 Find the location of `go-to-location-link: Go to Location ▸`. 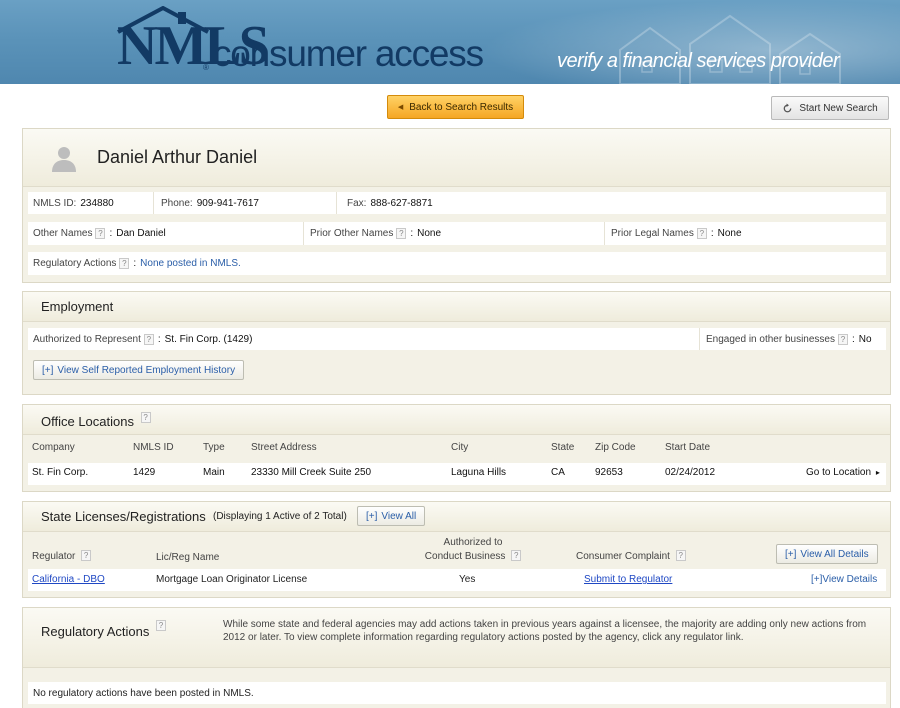

go-to-location-link: Go to Location ▸ is located at coordinates (843, 472).